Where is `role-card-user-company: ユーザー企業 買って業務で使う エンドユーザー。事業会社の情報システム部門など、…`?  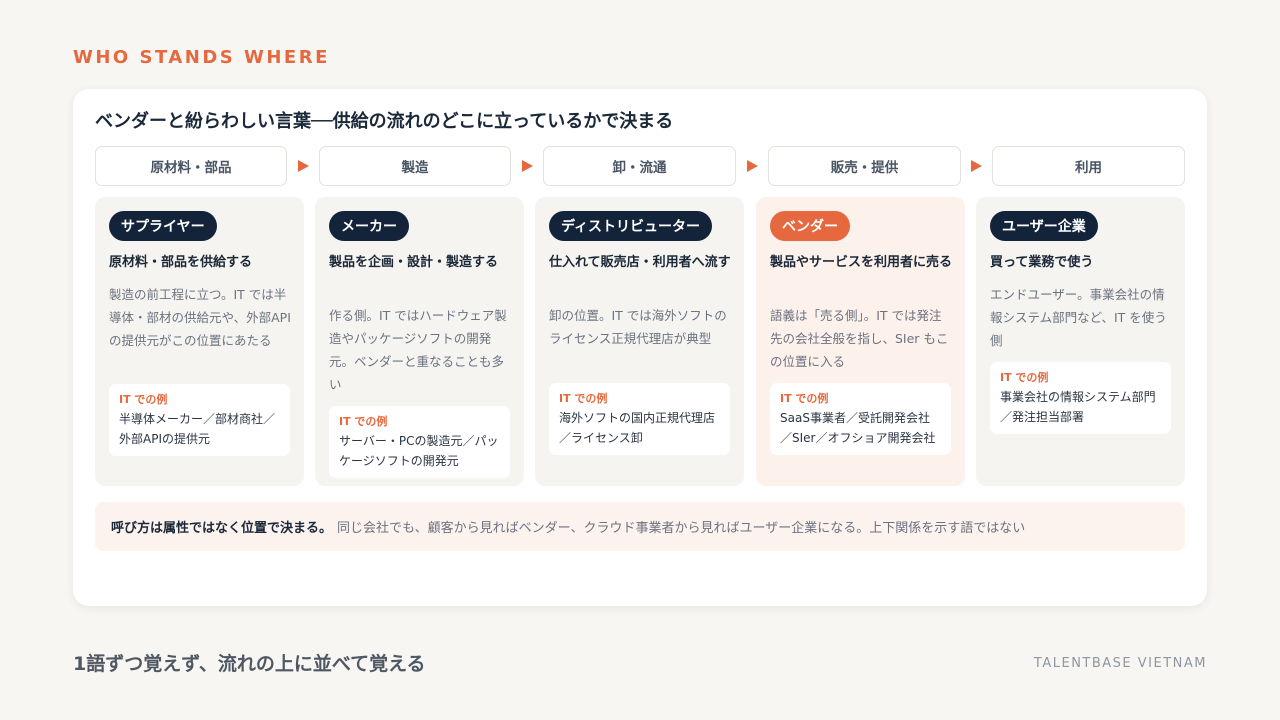
role-card-user-company: ユーザー企業 買って業務で使う エンドユーザー。事業会社の情報システム部門など、… is located at coordinates (1080, 341).